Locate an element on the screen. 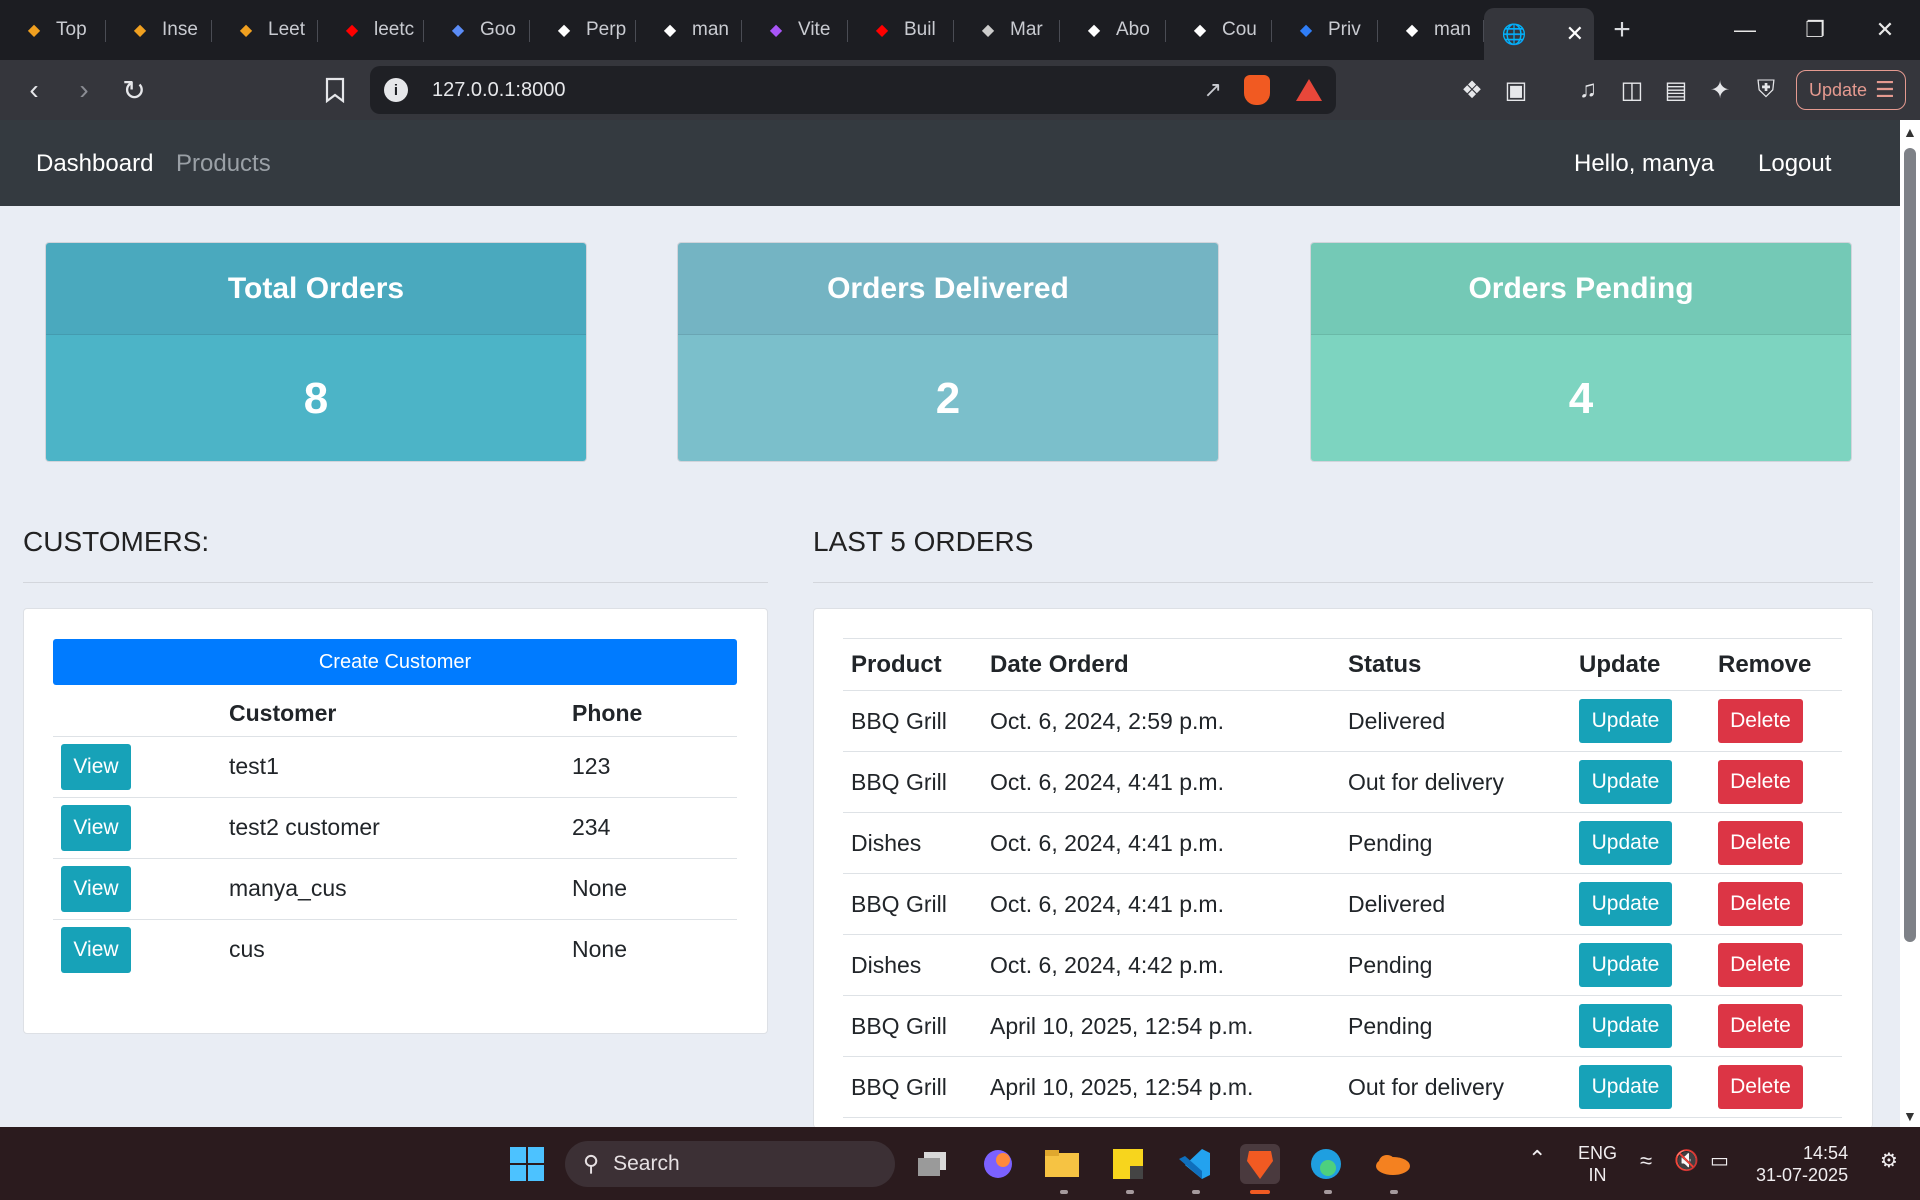 The width and height of the screenshot is (1920, 1200). clock-time: 14:54 is located at coordinates (1826, 1153).